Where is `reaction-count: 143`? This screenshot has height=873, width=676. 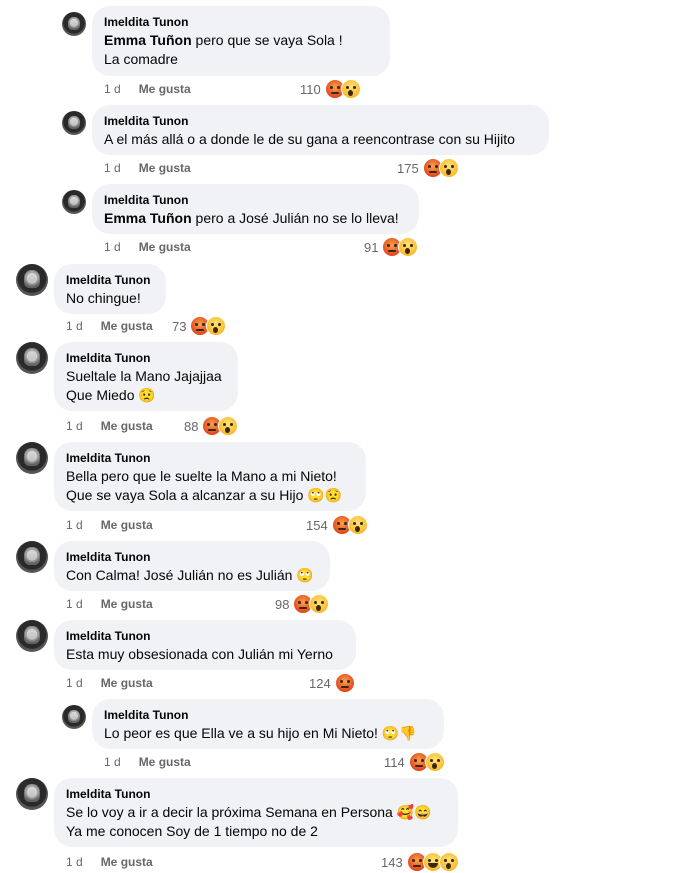
reaction-count: 143 is located at coordinates (392, 862).